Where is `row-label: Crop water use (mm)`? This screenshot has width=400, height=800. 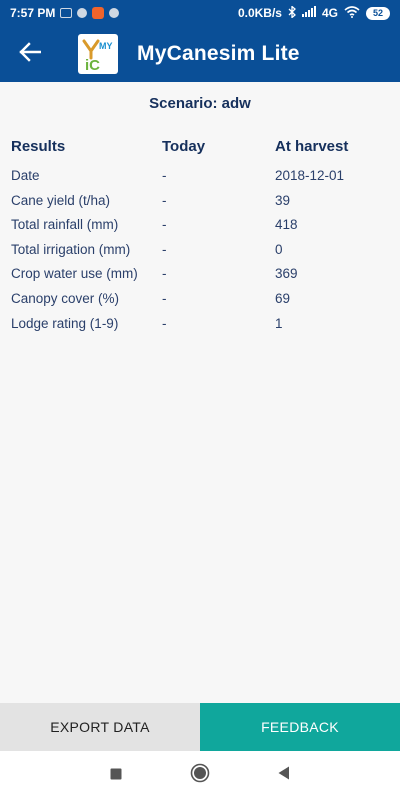 row-label: Crop water use (mm) is located at coordinates (74, 274).